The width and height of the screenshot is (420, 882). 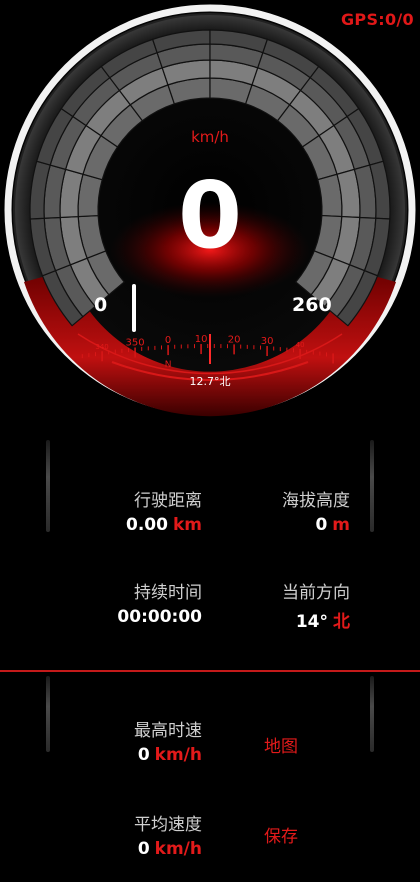 What do you see at coordinates (316, 605) in the screenshot?
I see `direction-stat: 当前方向 14° 北` at bounding box center [316, 605].